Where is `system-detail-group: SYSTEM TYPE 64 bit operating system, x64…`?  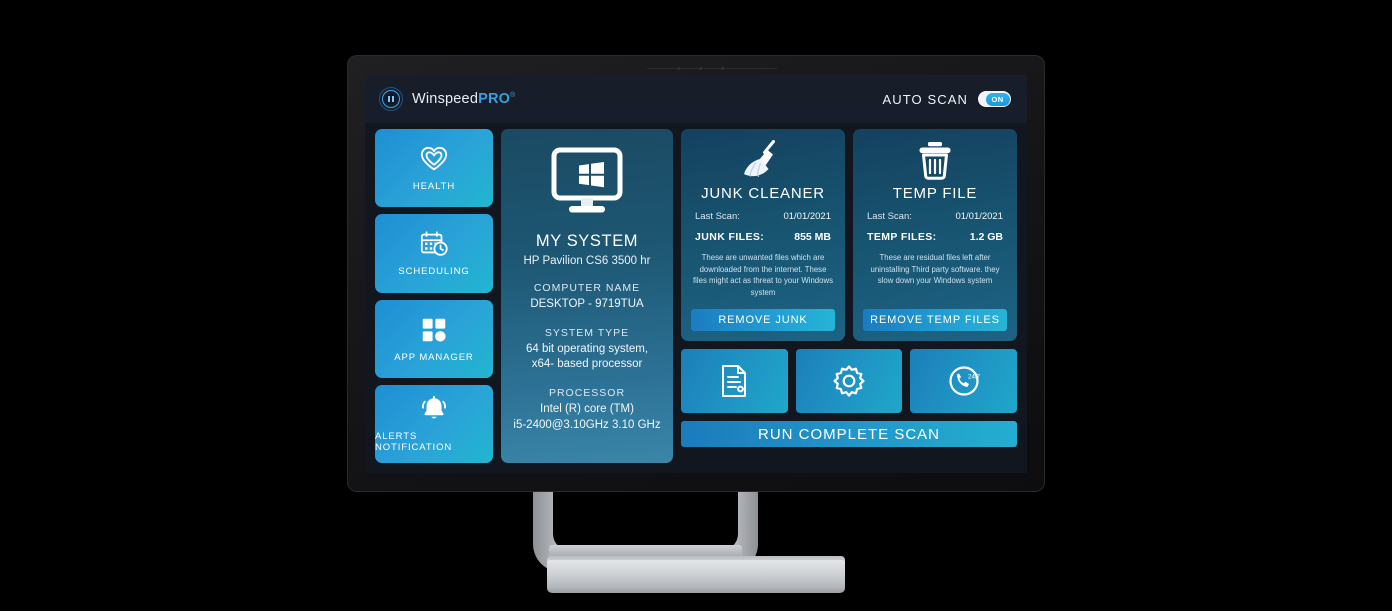
system-detail-group: SYSTEM TYPE 64 bit operating system, x64… is located at coordinates (587, 349).